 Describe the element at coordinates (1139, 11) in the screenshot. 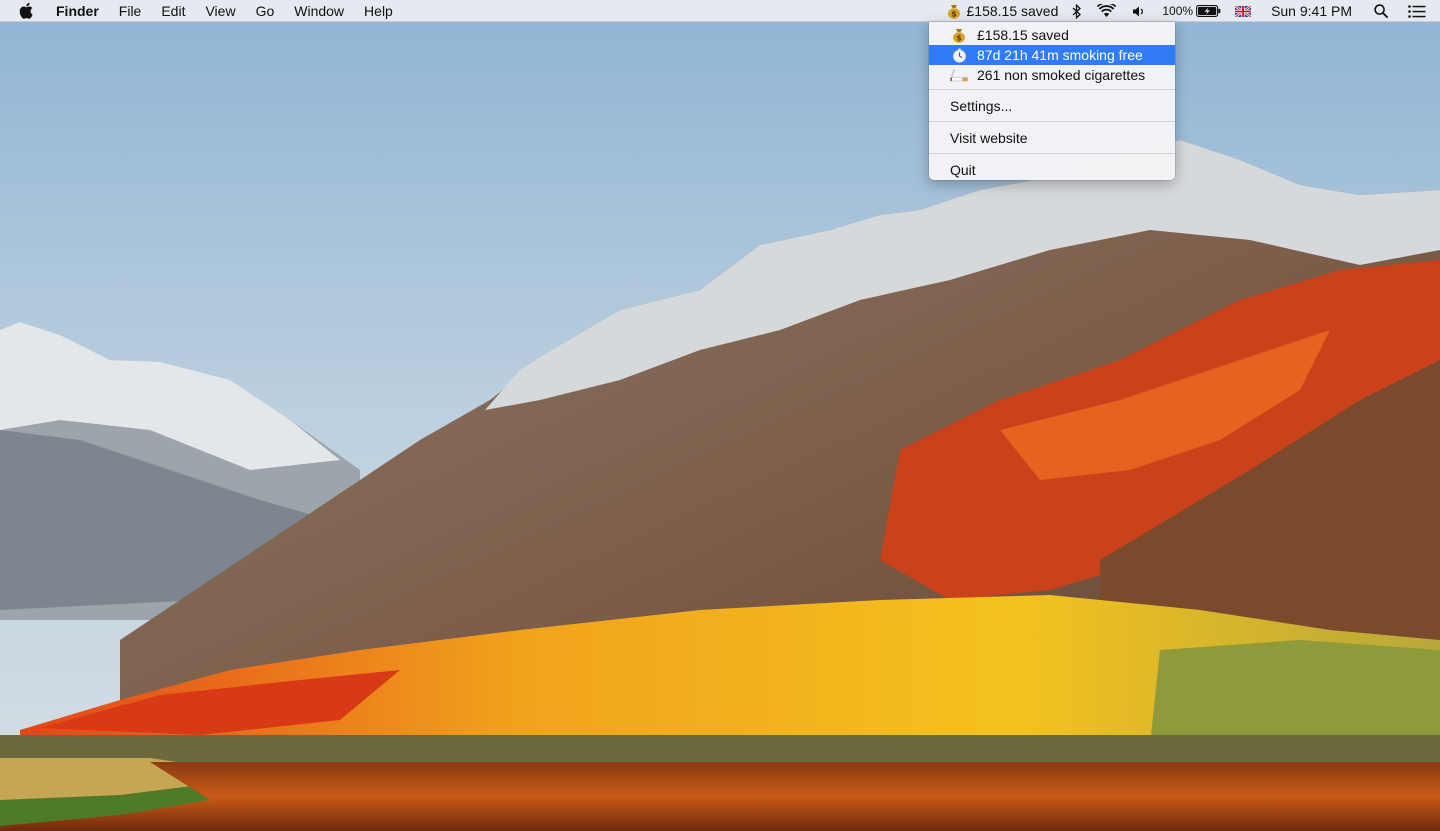

I see `volume-icon` at that location.